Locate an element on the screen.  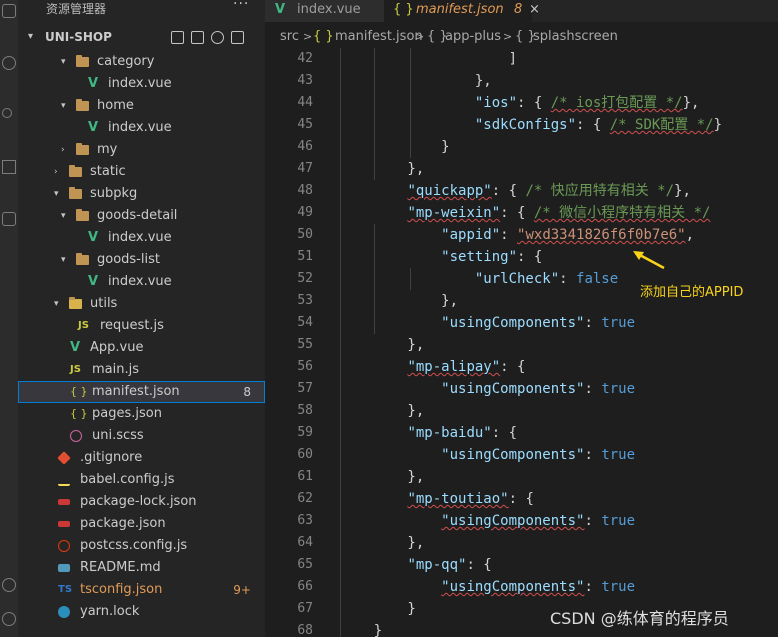
tree-item-subpkg: ▾ subpkg is located at coordinates (141, 194).